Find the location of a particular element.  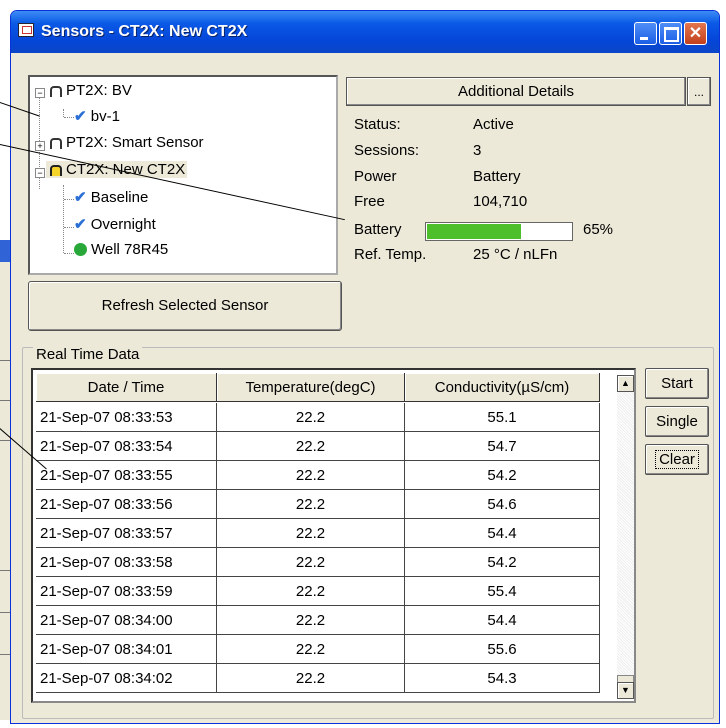

power-value: Battery is located at coordinates (497, 176).